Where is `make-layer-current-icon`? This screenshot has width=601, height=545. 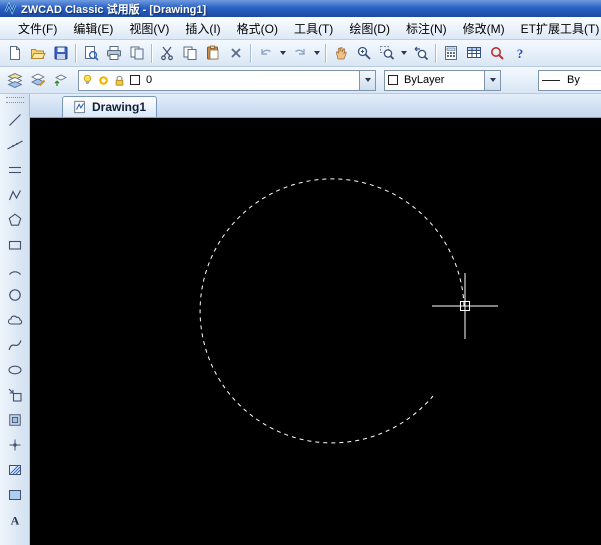 make-layer-current-icon is located at coordinates (60, 80).